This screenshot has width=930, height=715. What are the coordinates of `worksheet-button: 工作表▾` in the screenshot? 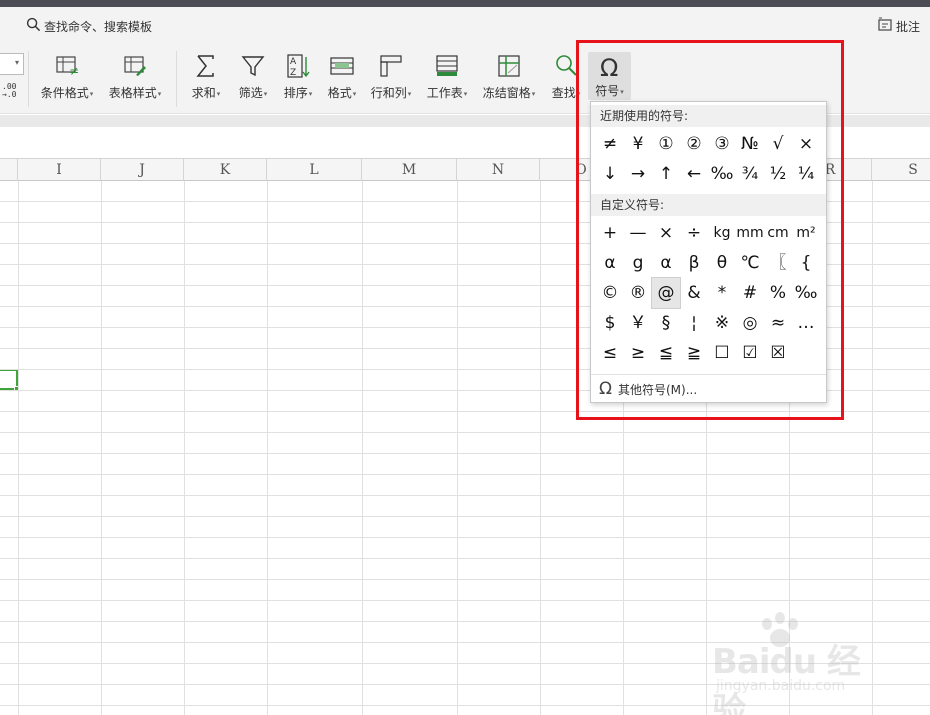 It's located at (447, 76).